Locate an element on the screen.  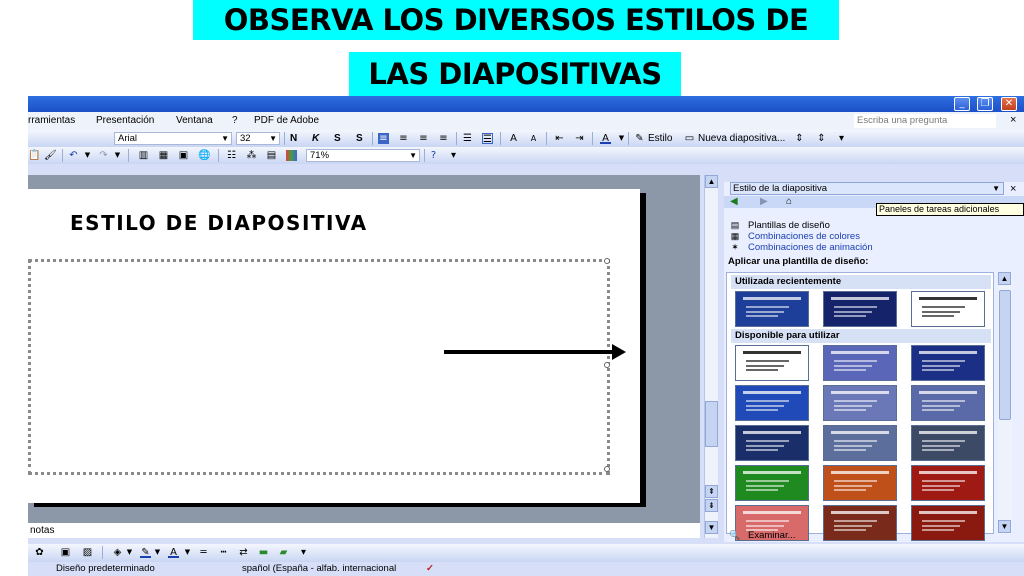
shadow-button: S is located at coordinates (359, 138).